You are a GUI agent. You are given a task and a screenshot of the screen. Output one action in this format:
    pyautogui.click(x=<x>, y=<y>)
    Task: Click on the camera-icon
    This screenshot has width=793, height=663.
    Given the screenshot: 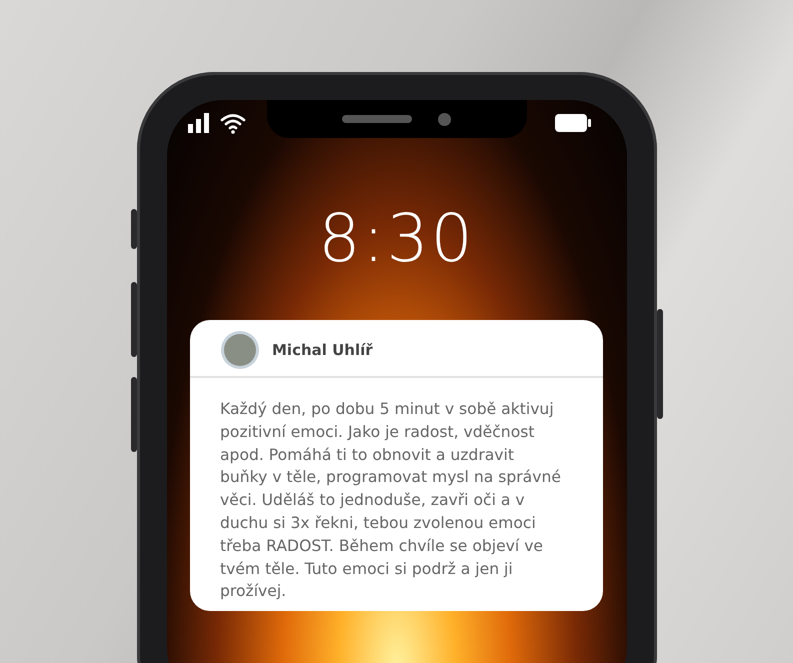 What is the action you would take?
    pyautogui.click(x=444, y=119)
    